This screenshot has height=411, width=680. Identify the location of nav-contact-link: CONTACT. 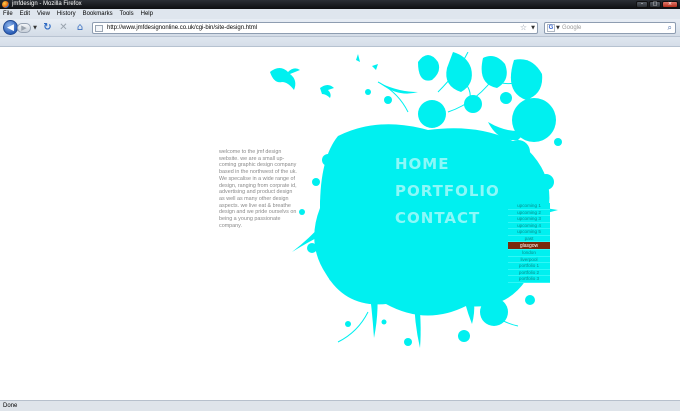
(447, 218).